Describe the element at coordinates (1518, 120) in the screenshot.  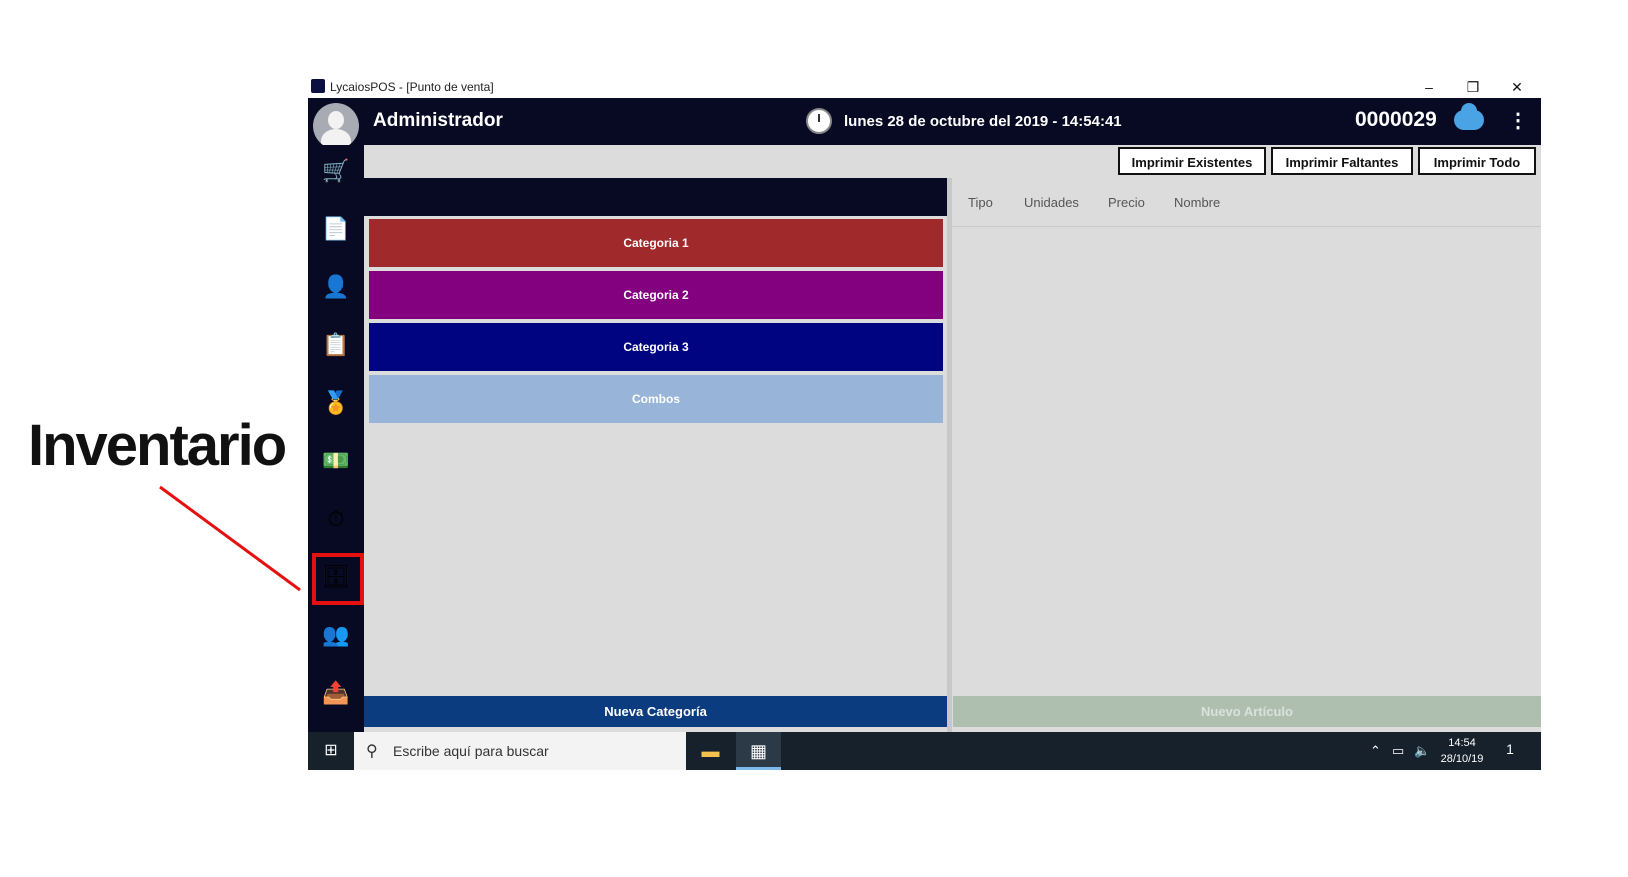
I see `more-vert-icon: ⋮` at that location.